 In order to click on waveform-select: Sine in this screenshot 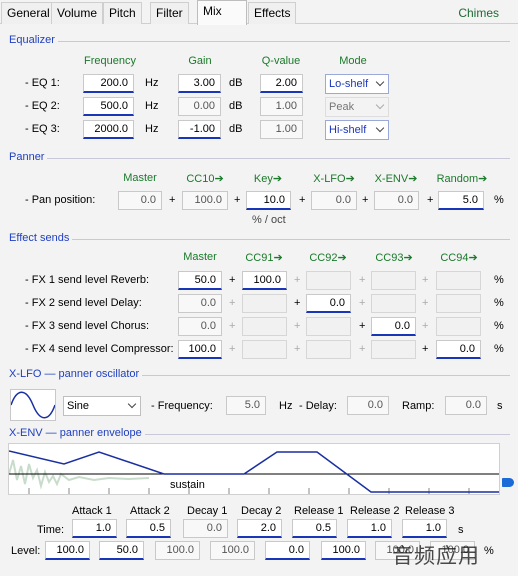, I will do `click(102, 406)`.